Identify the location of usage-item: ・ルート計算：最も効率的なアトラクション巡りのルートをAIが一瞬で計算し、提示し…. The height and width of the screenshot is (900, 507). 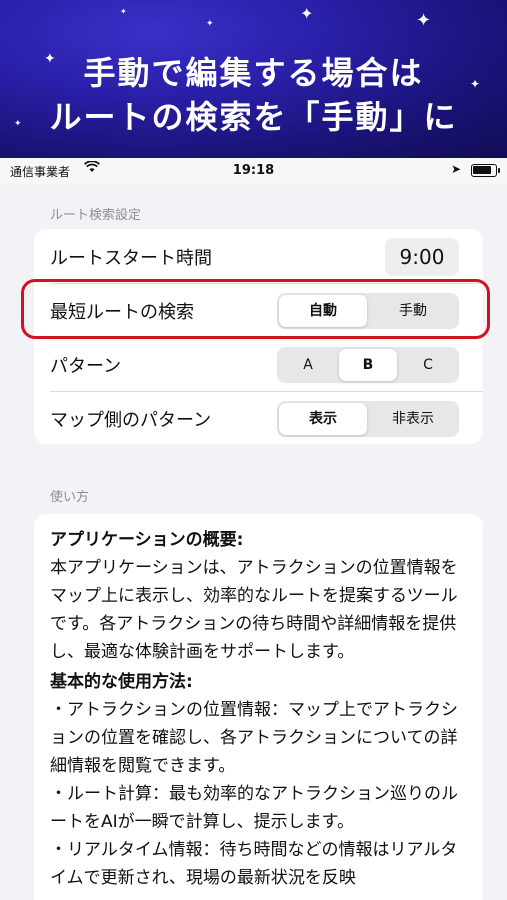
(254, 808).